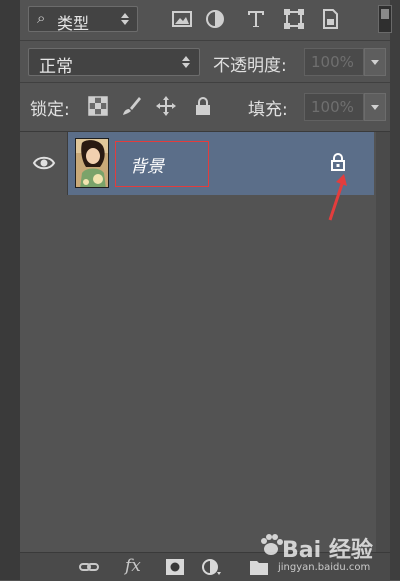 This screenshot has width=400, height=581. What do you see at coordinates (56, 67) in the screenshot?
I see `blend-mode-value: 正常` at bounding box center [56, 67].